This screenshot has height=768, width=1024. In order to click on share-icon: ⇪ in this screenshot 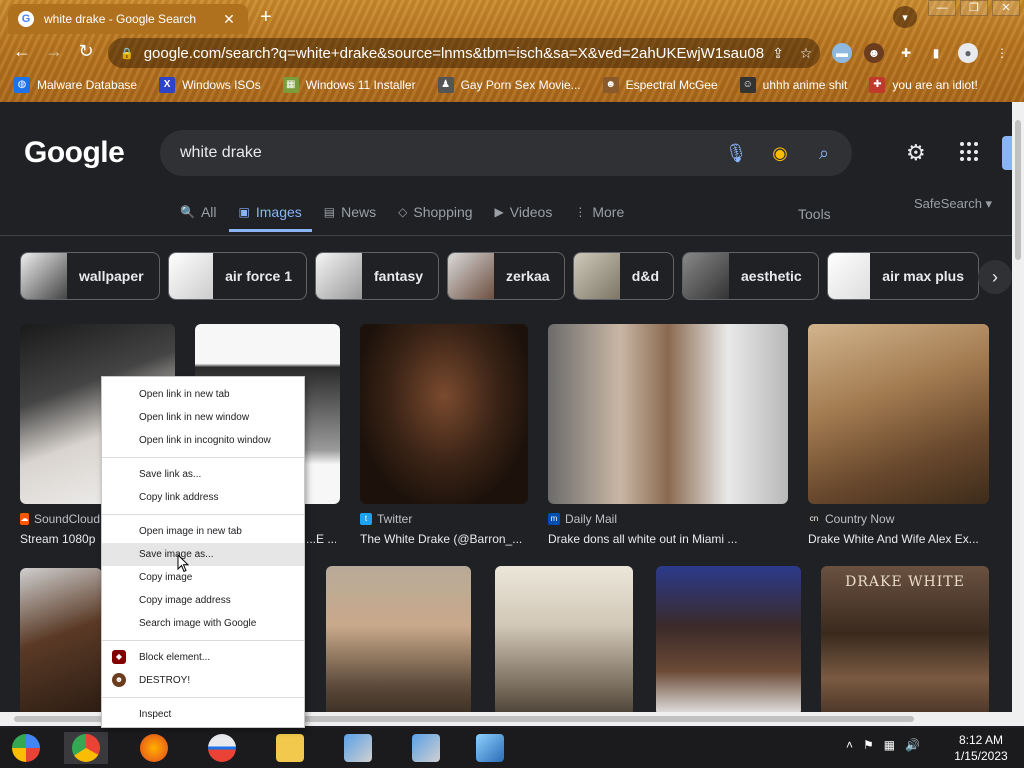, I will do `click(778, 53)`.